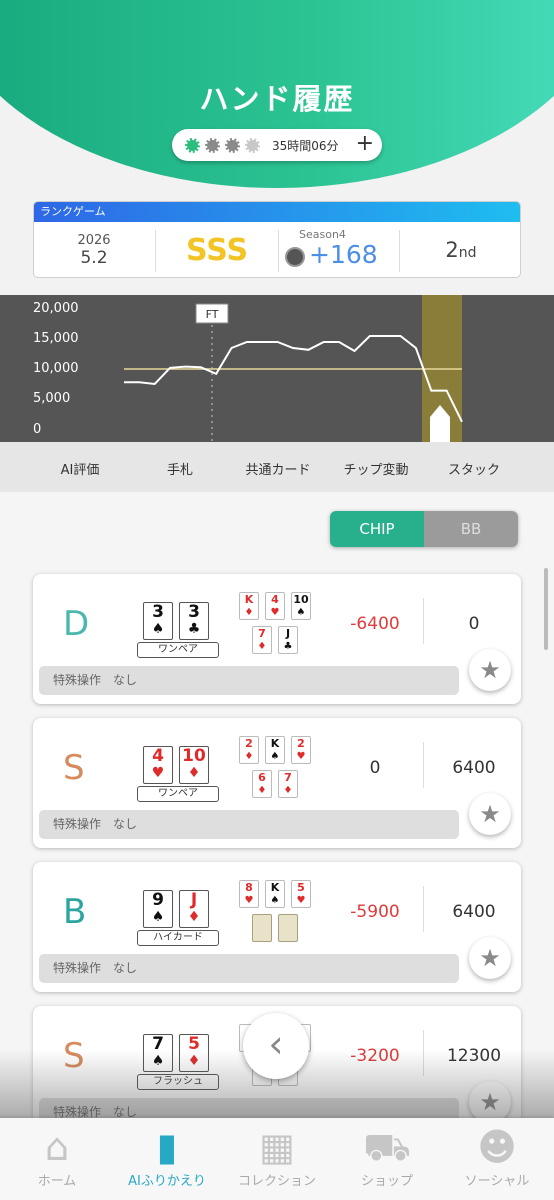  What do you see at coordinates (301, 606) in the screenshot?
I see `community-card: 10 ♠` at bounding box center [301, 606].